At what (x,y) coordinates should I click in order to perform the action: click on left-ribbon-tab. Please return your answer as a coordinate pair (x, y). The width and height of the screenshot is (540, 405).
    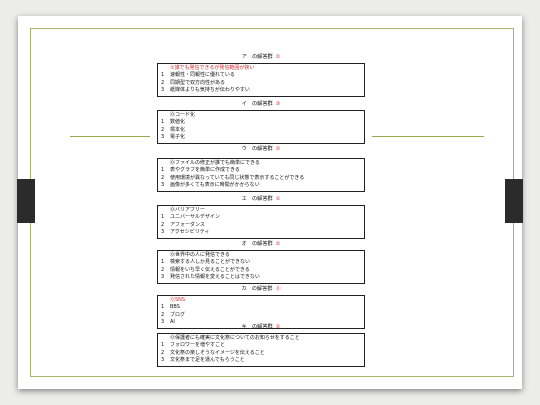
    Looking at the image, I should click on (26, 201).